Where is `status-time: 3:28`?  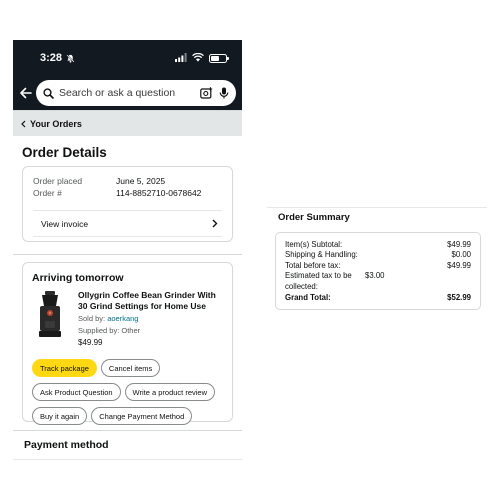
status-time: 3:28 is located at coordinates (51, 58).